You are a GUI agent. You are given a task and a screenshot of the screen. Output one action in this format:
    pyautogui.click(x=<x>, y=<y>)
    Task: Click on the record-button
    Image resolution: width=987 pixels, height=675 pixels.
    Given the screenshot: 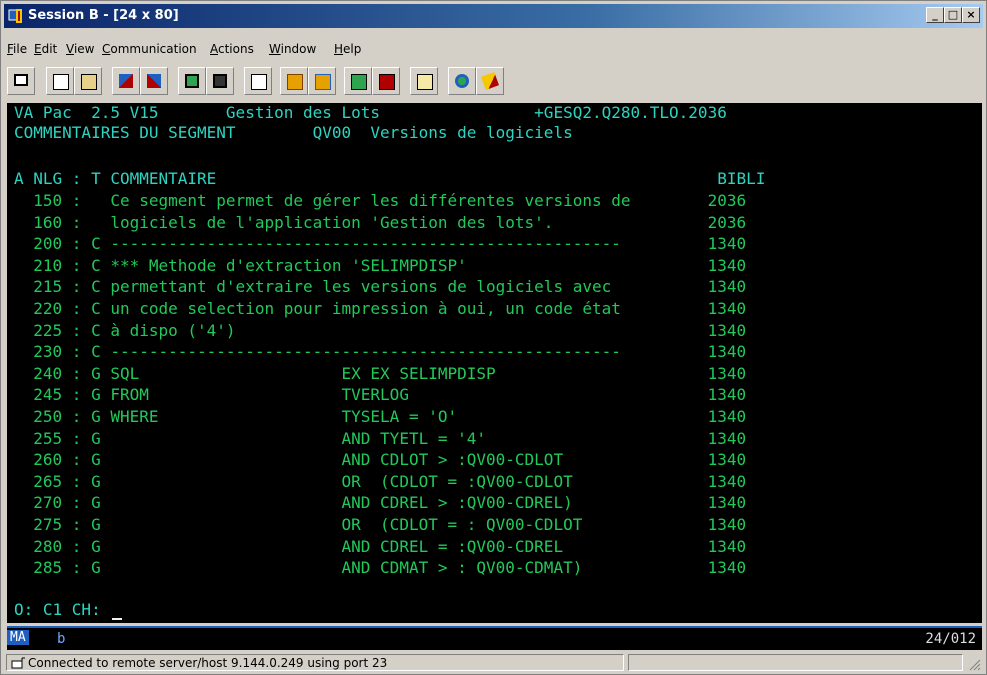 What is the action you would take?
    pyautogui.click(x=294, y=81)
    